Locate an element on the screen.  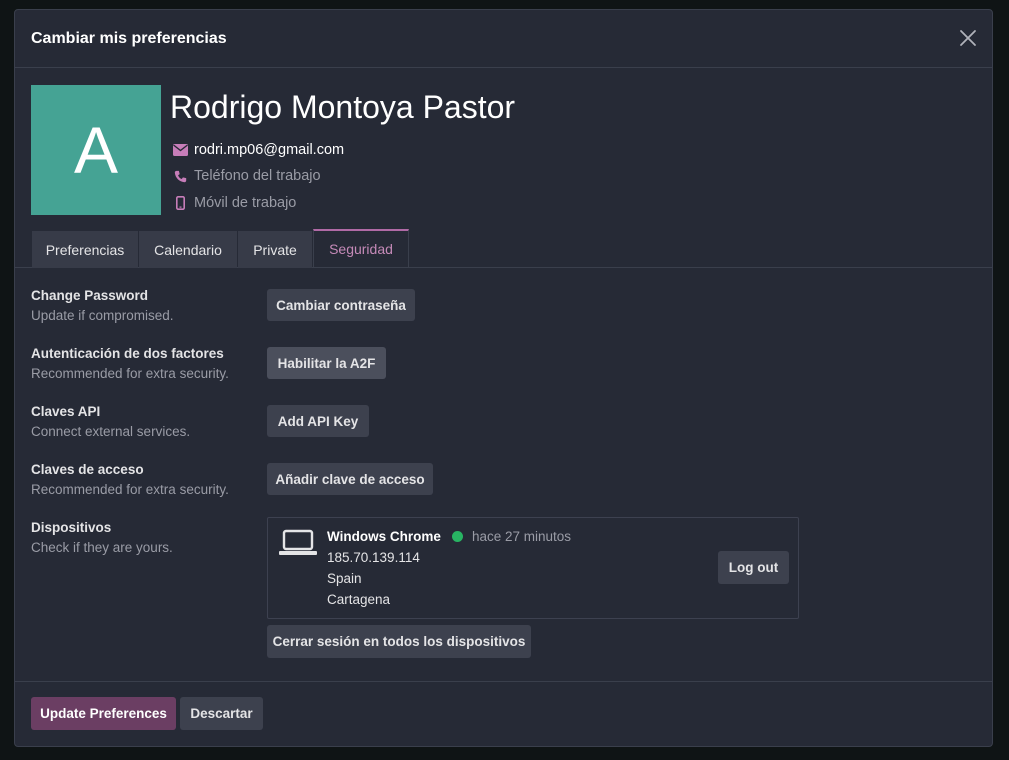
work-mobile-row: Móvil de trabajo is located at coordinates (234, 203).